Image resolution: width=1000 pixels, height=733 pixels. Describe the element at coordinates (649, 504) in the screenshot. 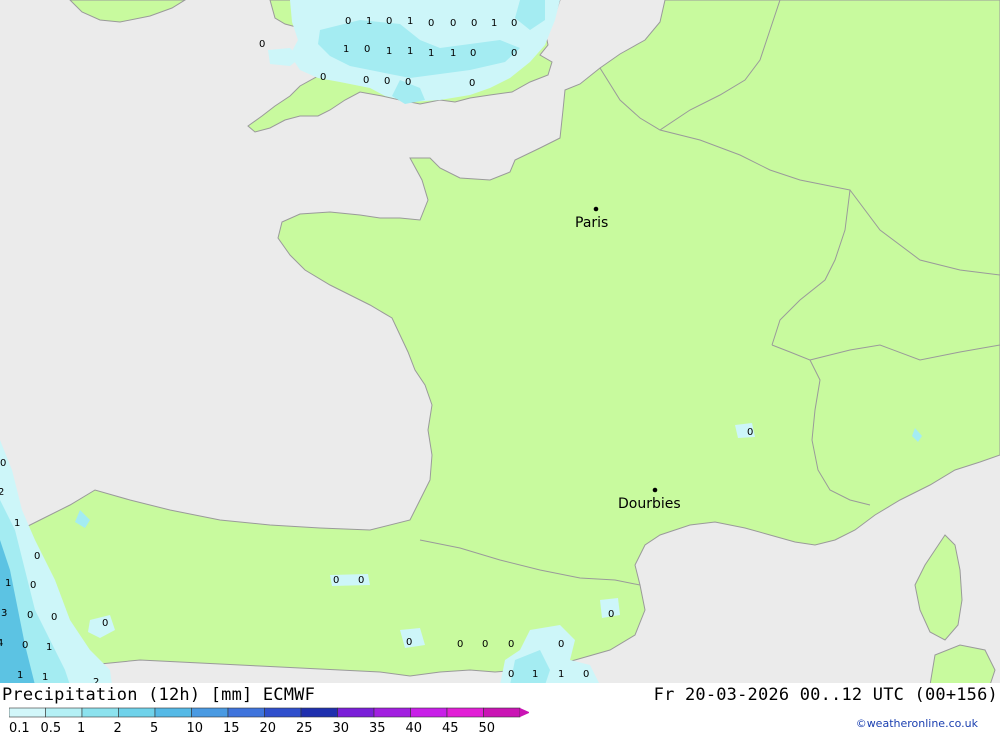

I see `city-label-dourbies: Dourbies` at that location.